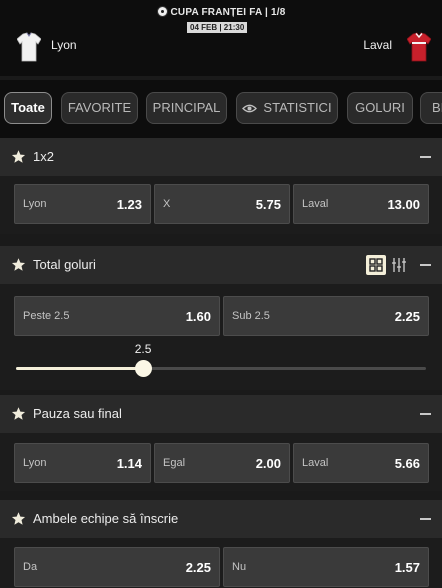 Image resolution: width=442 pixels, height=588 pixels. Describe the element at coordinates (129, 204) in the screenshot. I see `odd-value: 1.23` at that location.